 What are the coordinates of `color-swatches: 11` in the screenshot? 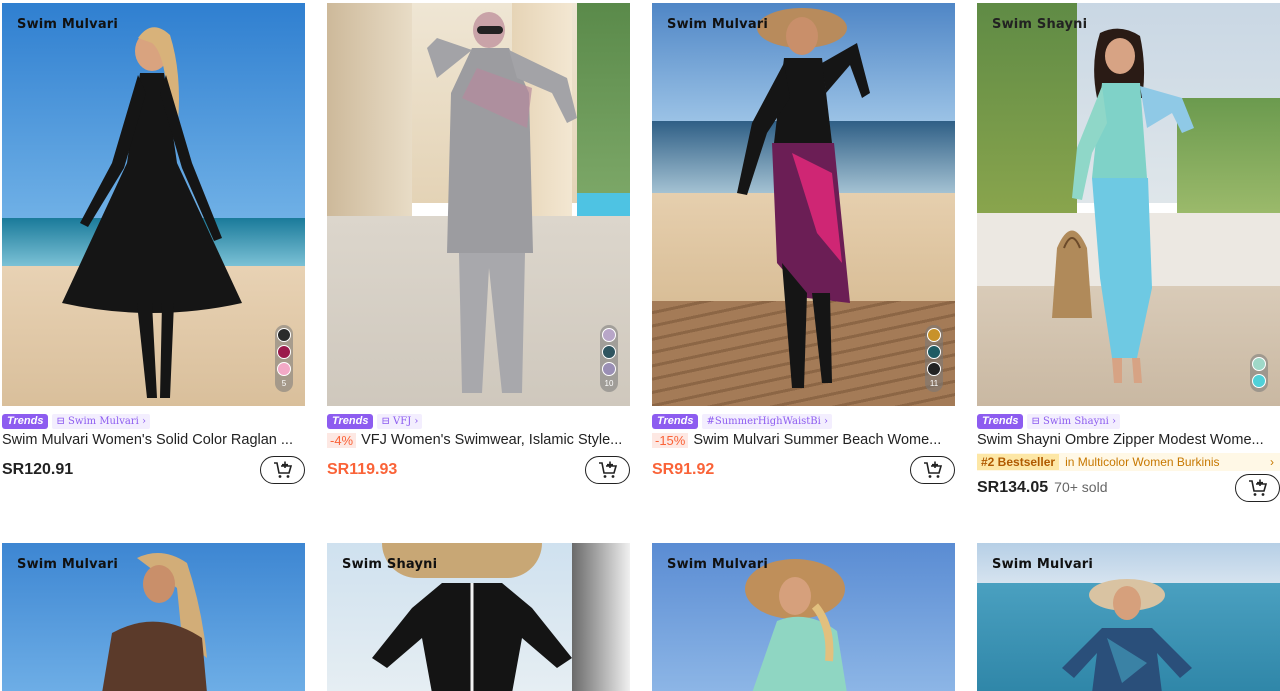 It's located at (934, 358).